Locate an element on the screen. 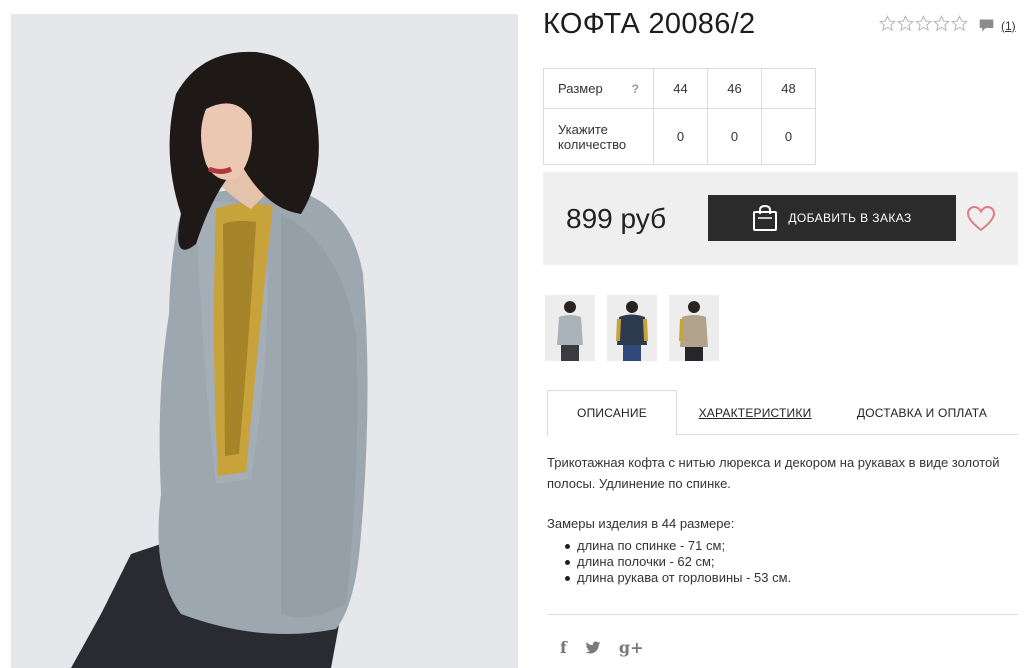  comment-icon is located at coordinates (986, 25).